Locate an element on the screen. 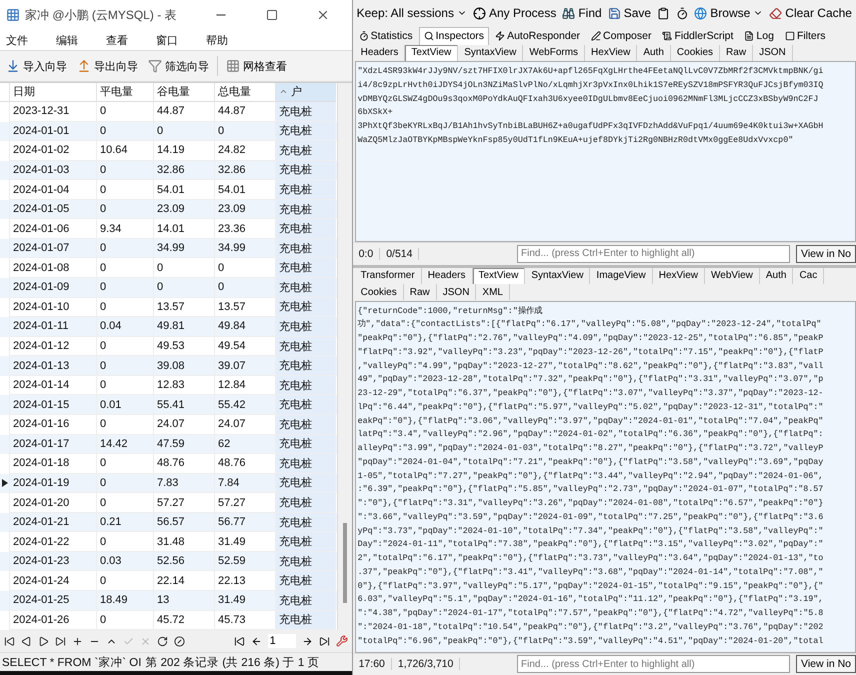 Image resolution: width=856 pixels, height=675 pixels. menu-item: 文件 is located at coordinates (17, 40).